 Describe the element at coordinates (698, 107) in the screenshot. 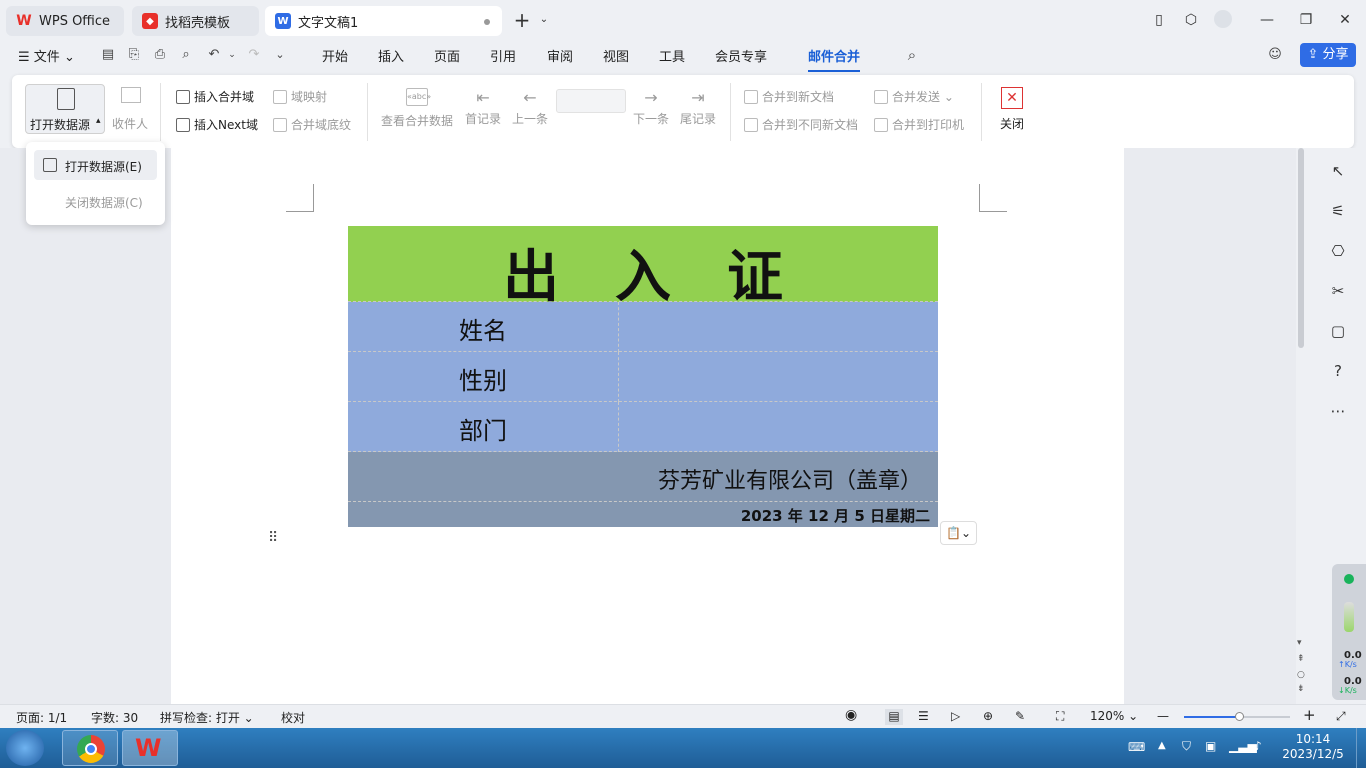

I see `last-record-button: ⇥ 尾记录` at that location.